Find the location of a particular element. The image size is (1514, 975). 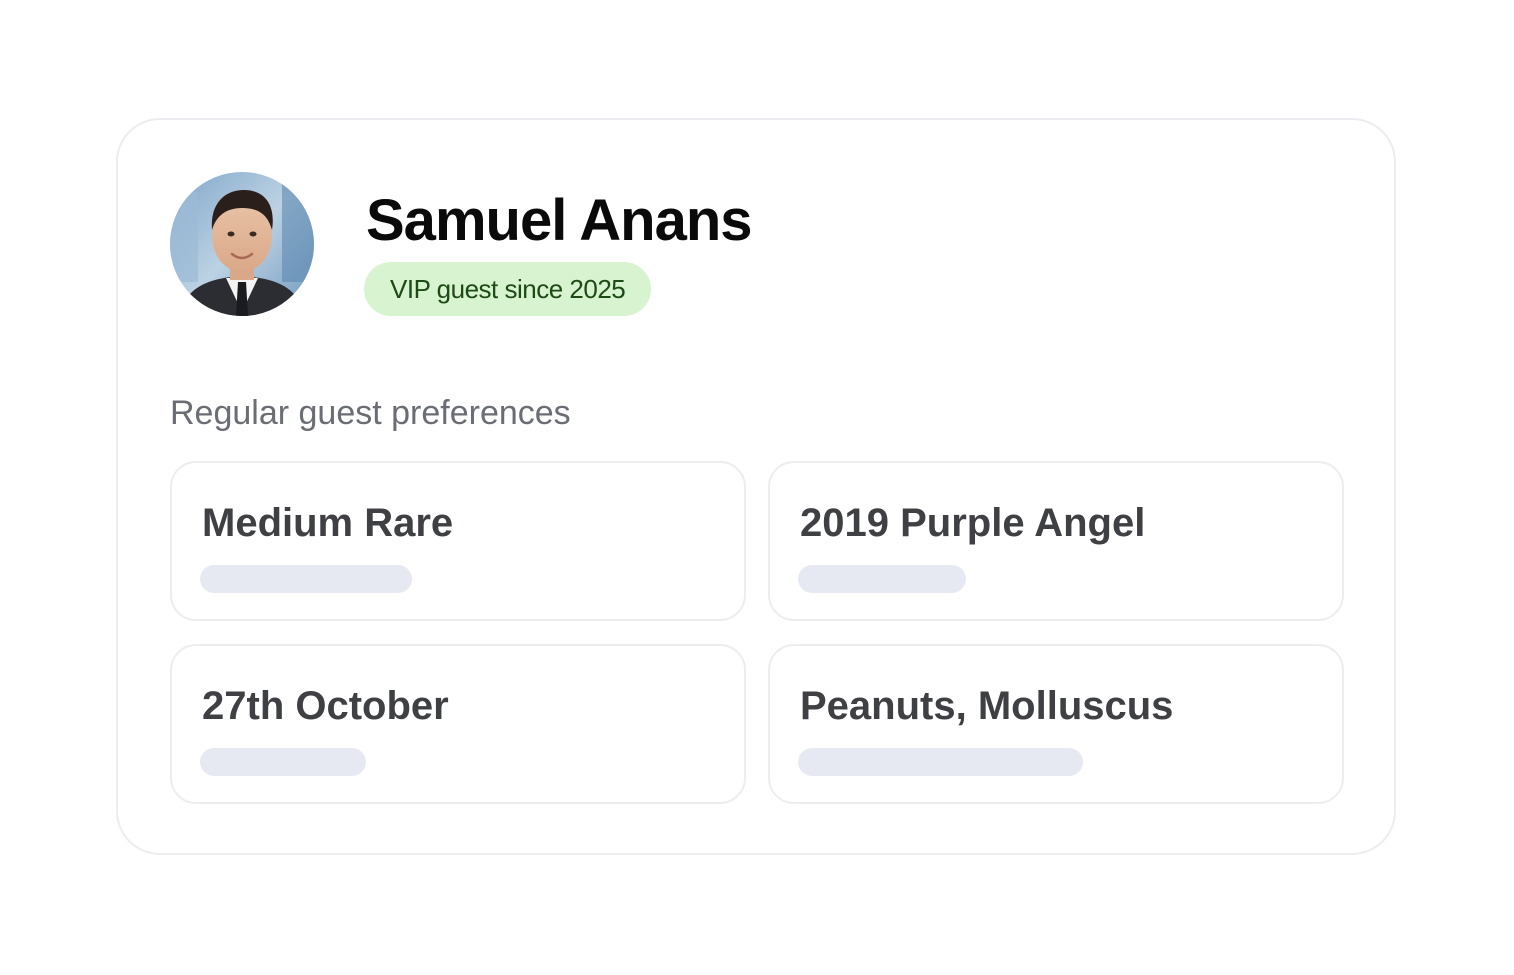

guest-name: Samuel Anans is located at coordinates (559, 220).